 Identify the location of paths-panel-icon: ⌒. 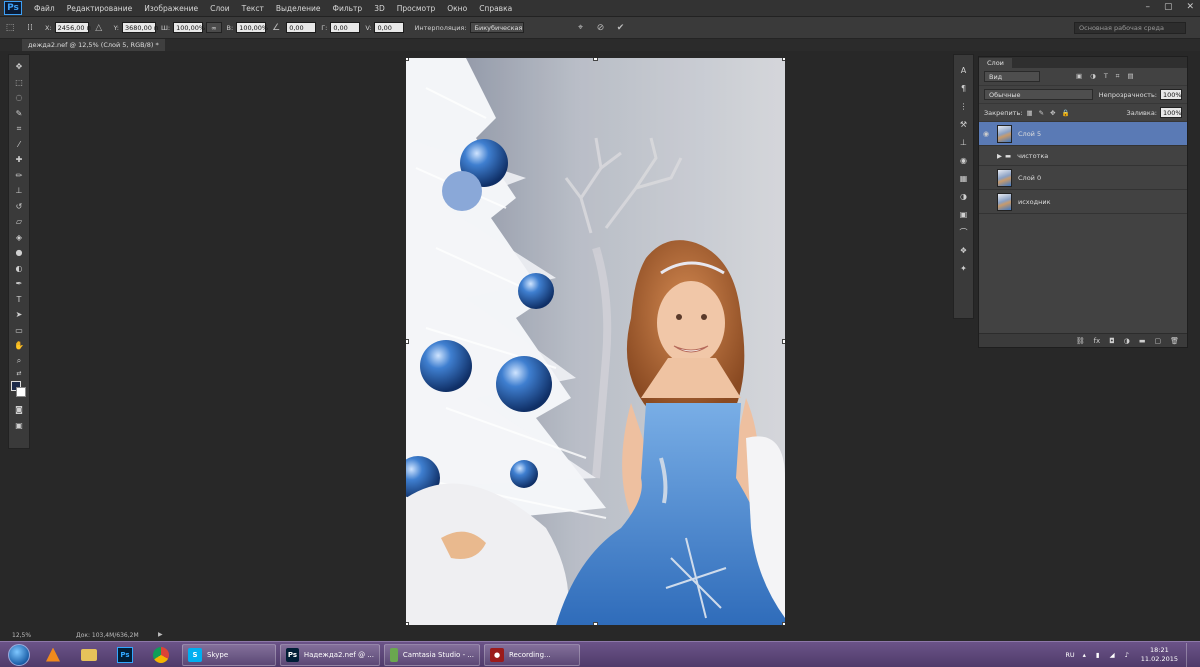
(964, 232).